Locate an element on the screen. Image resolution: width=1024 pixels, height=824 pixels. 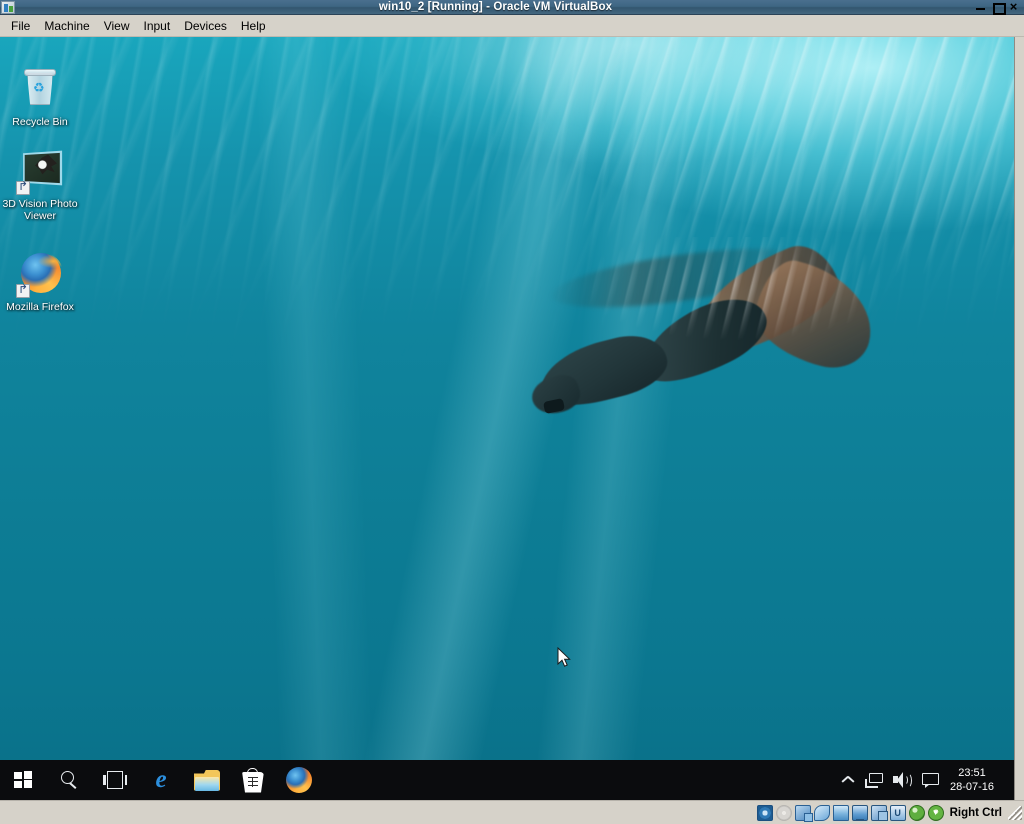
virtualbox-status-bar: U Right Ctrl is located at coordinates (512, 812).